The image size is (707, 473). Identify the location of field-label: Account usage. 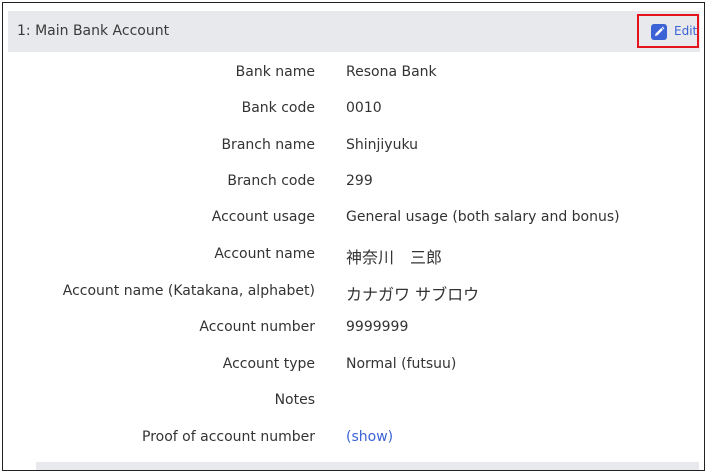
(263, 217).